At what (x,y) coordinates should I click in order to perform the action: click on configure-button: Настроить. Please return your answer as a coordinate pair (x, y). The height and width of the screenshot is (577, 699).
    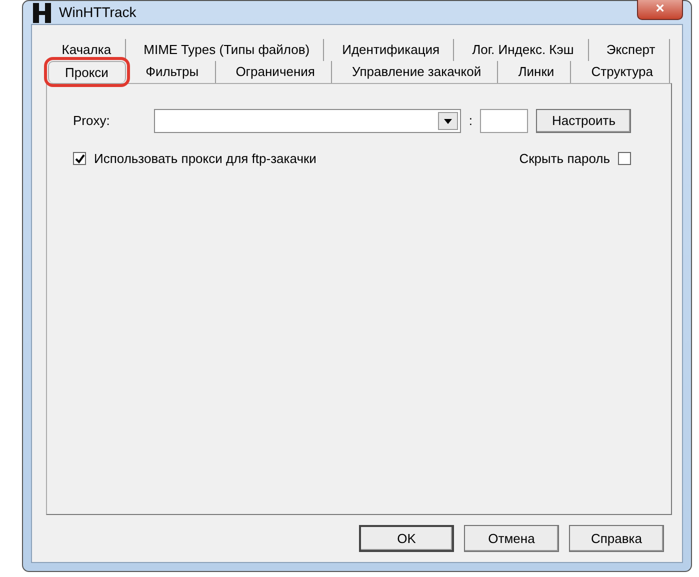
    Looking at the image, I should click on (584, 121).